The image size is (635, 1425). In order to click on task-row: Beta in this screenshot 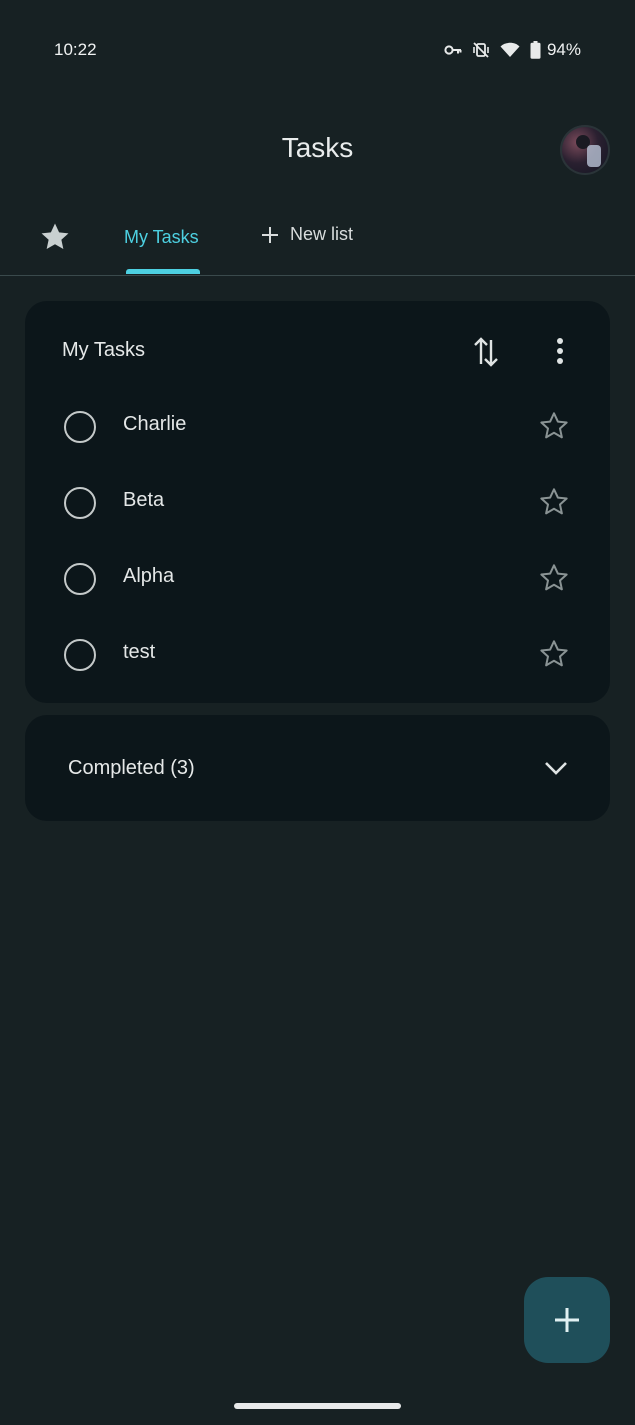, I will do `click(317, 502)`.